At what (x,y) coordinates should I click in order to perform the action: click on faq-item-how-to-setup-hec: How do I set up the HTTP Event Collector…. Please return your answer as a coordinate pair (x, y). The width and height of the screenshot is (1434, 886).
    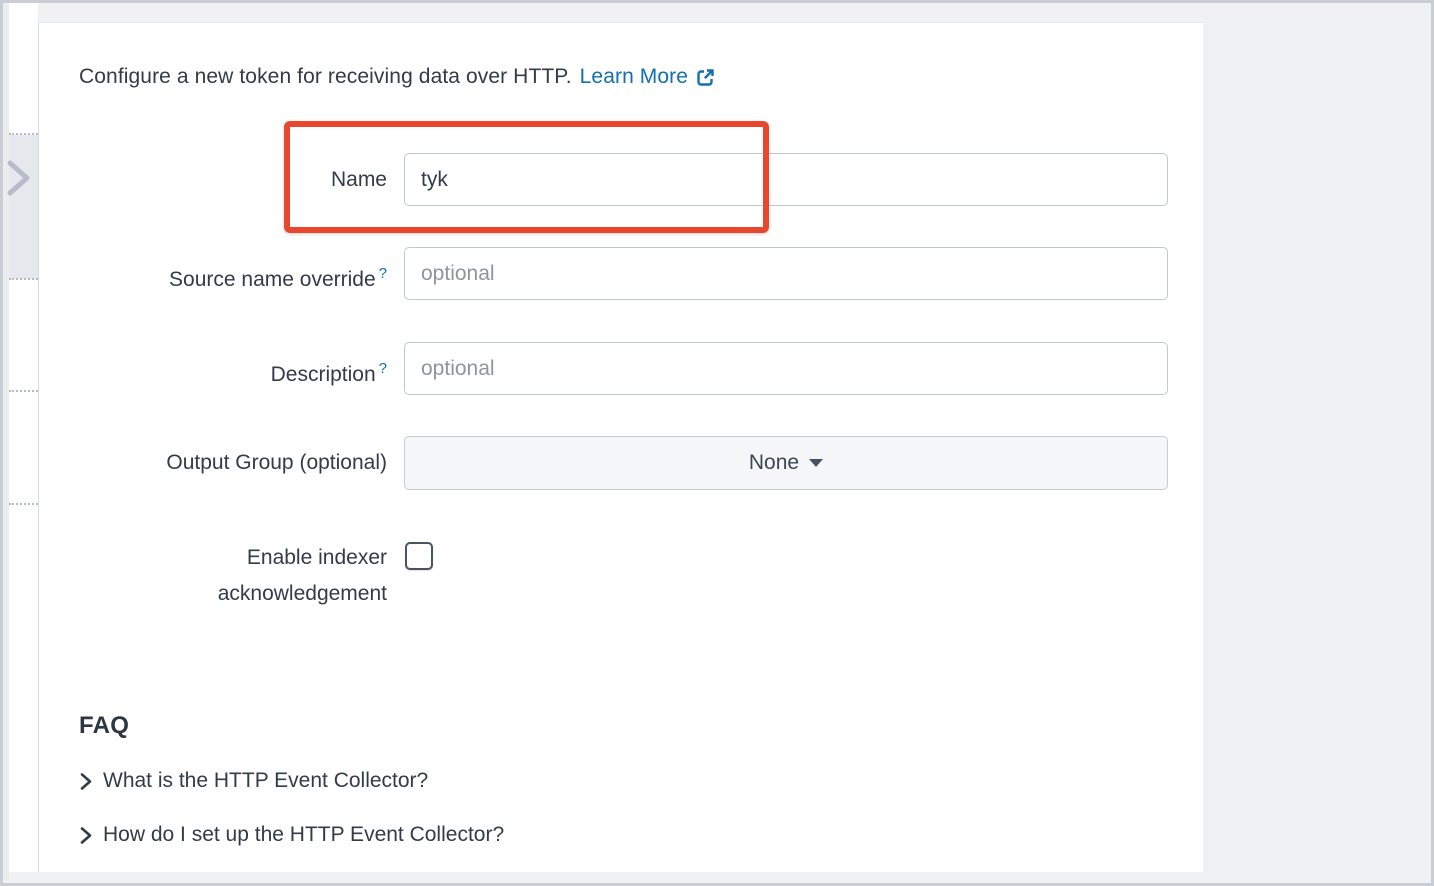
    Looking at the image, I should click on (291, 835).